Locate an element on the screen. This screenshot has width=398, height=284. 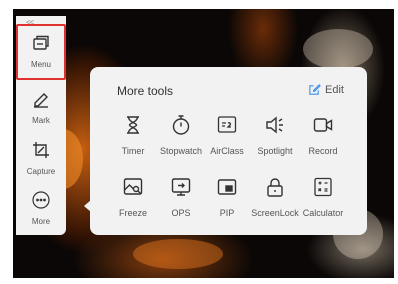
panel-title: More tools is located at coordinates (145, 91).